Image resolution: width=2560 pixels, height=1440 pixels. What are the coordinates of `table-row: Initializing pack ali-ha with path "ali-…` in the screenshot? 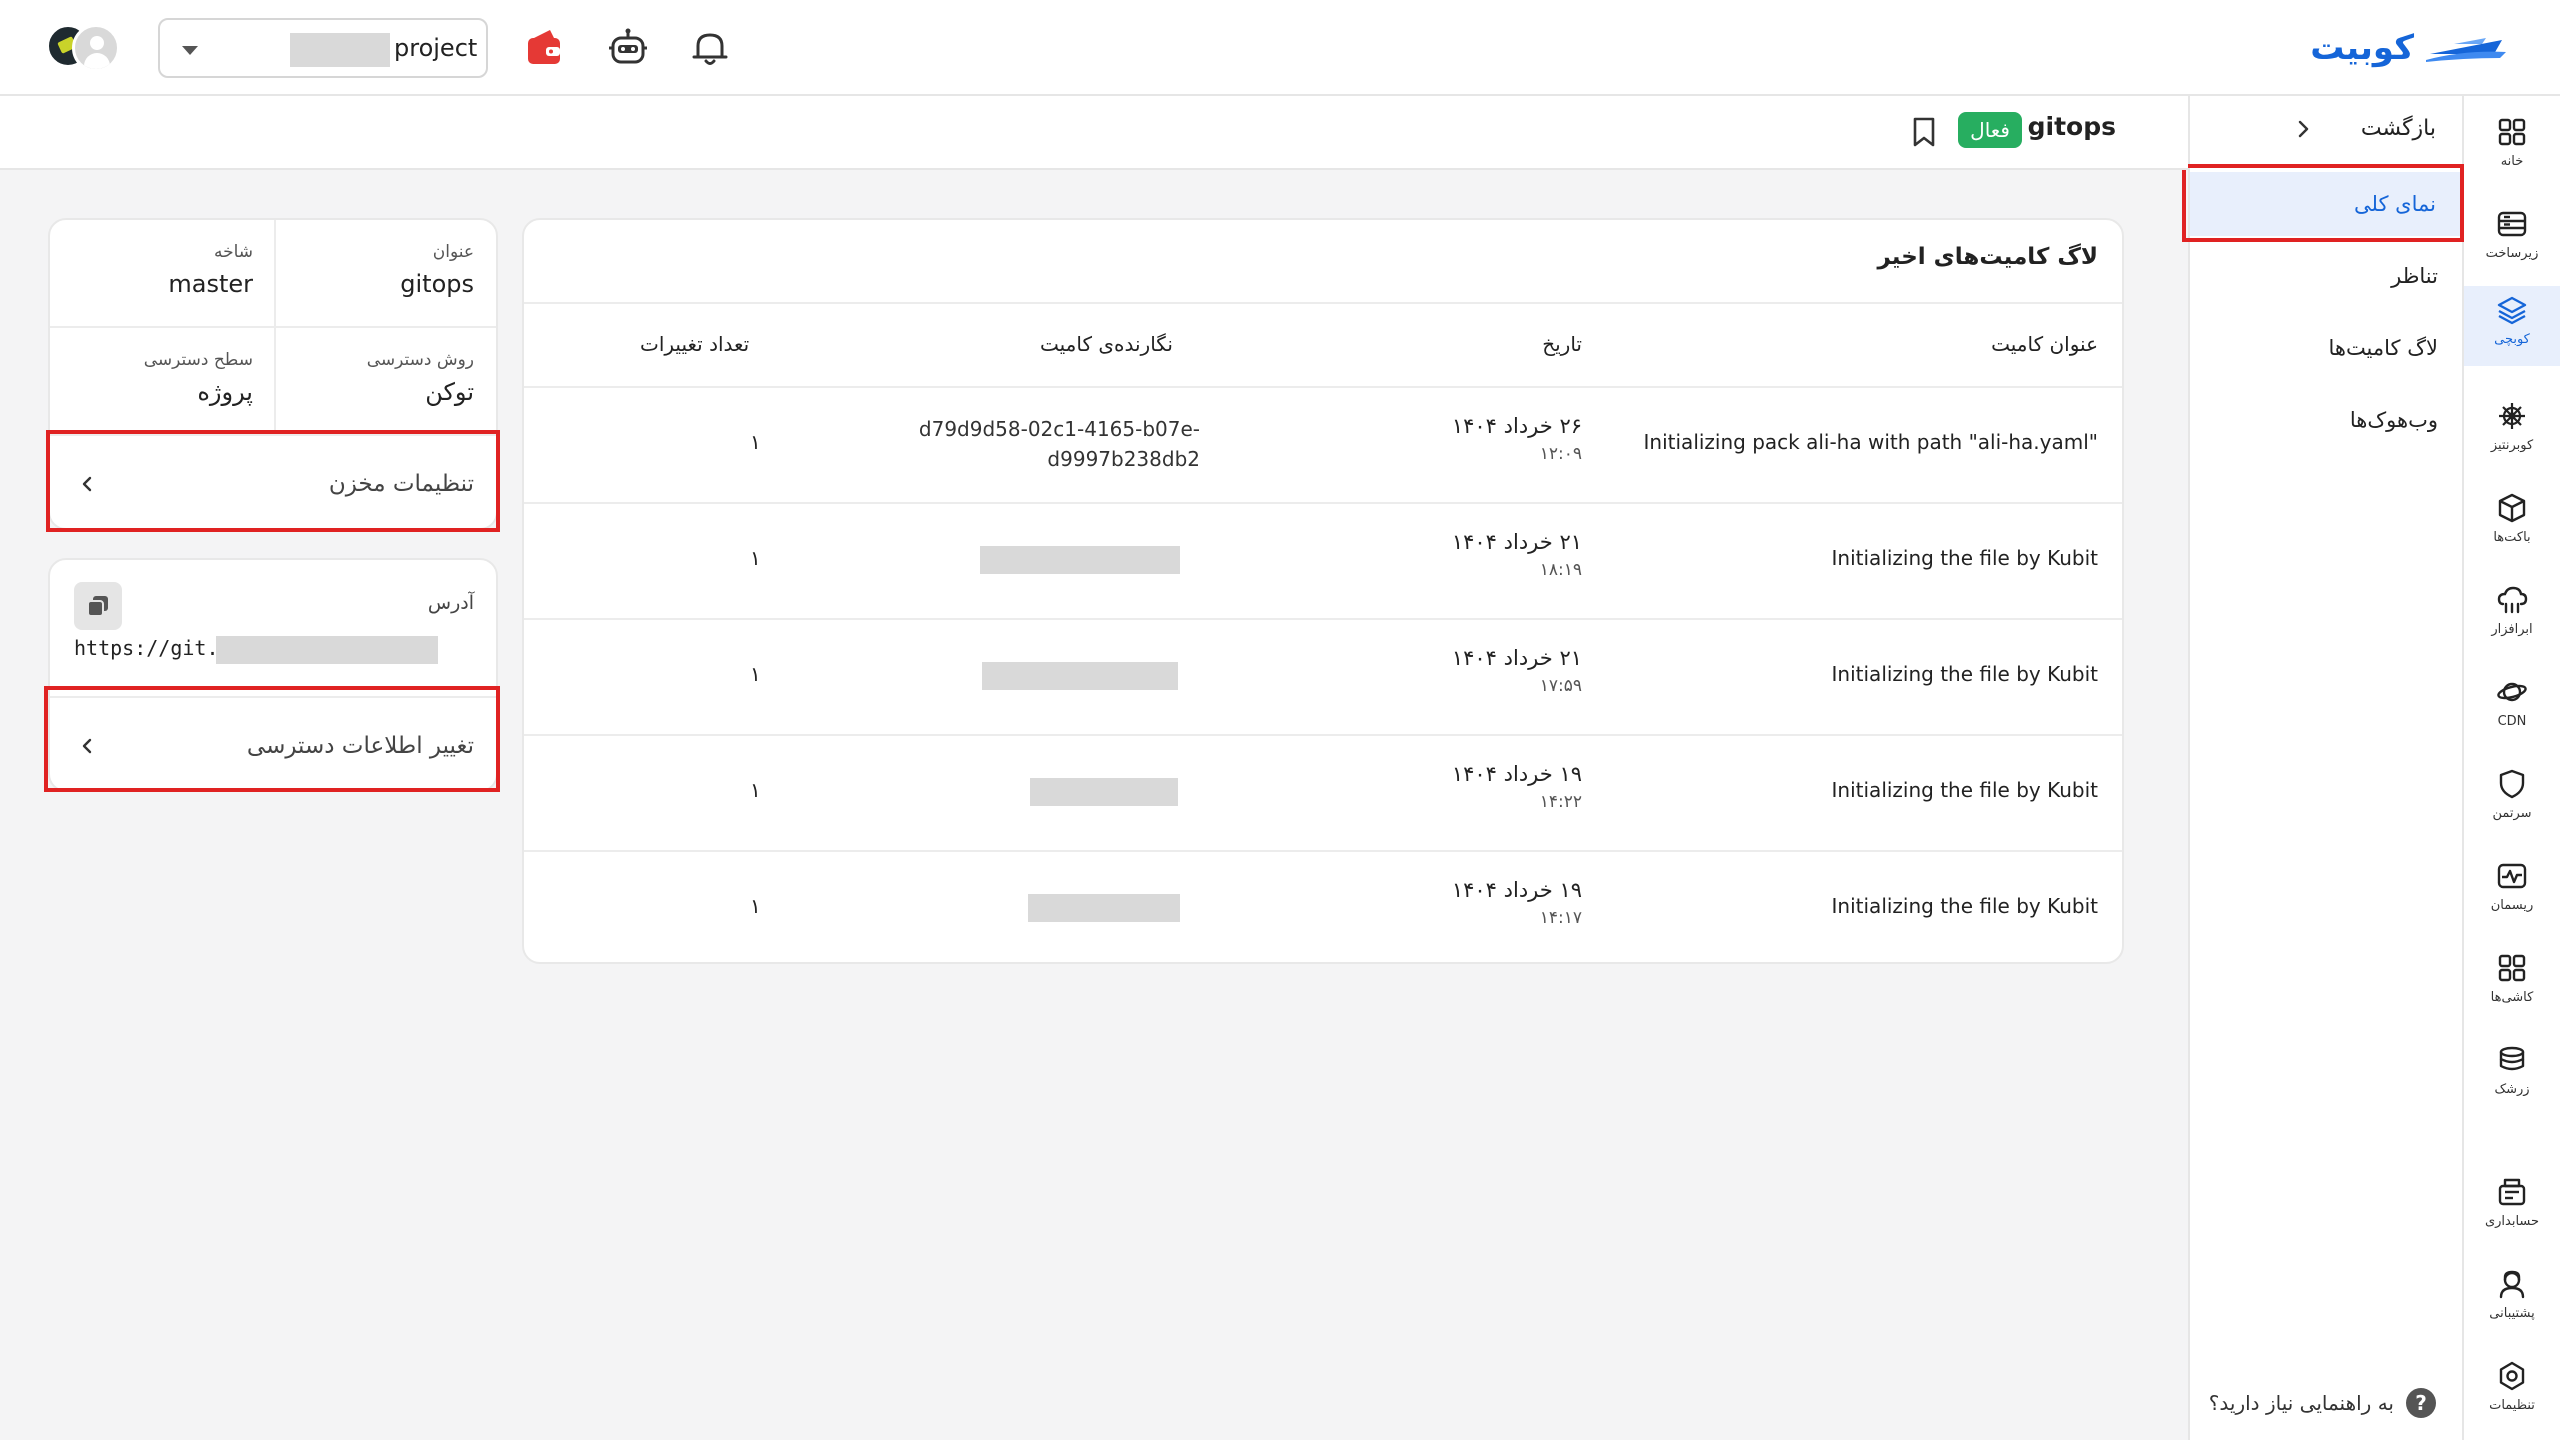 It's located at (1323, 444).